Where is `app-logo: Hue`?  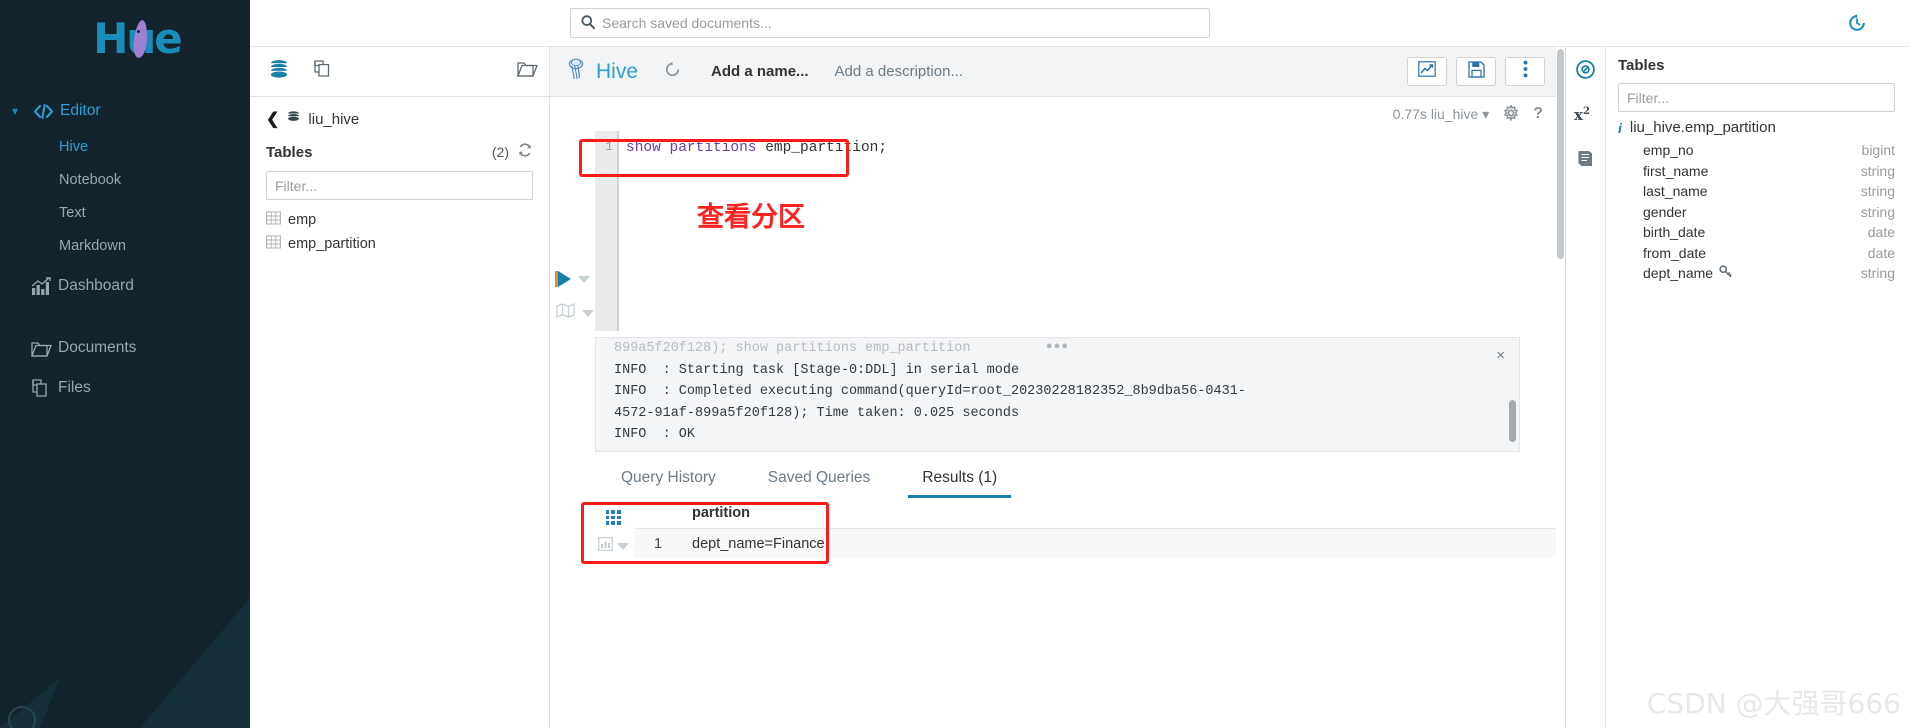
app-logo: Hue is located at coordinates (125, 39).